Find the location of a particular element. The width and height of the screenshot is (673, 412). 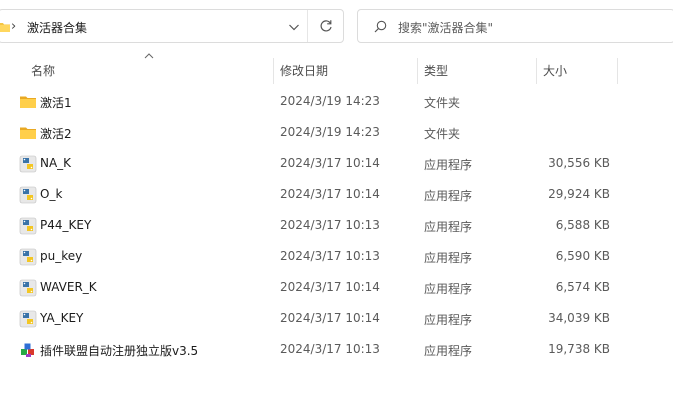

refresh-icon is located at coordinates (326, 26).